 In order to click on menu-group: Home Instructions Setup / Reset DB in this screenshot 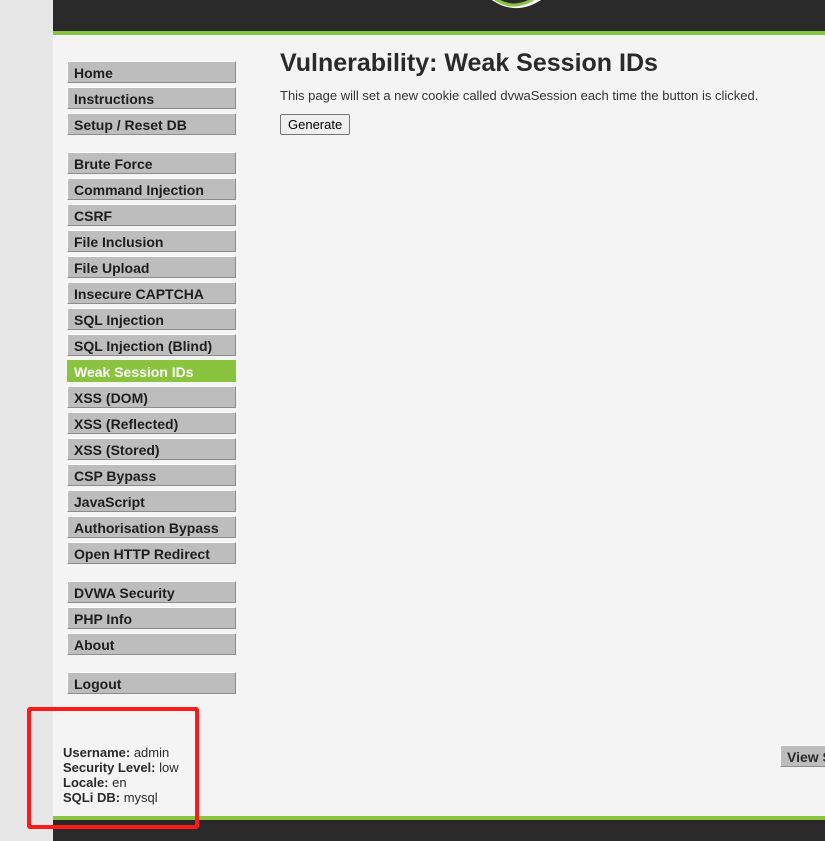, I will do `click(152, 98)`.